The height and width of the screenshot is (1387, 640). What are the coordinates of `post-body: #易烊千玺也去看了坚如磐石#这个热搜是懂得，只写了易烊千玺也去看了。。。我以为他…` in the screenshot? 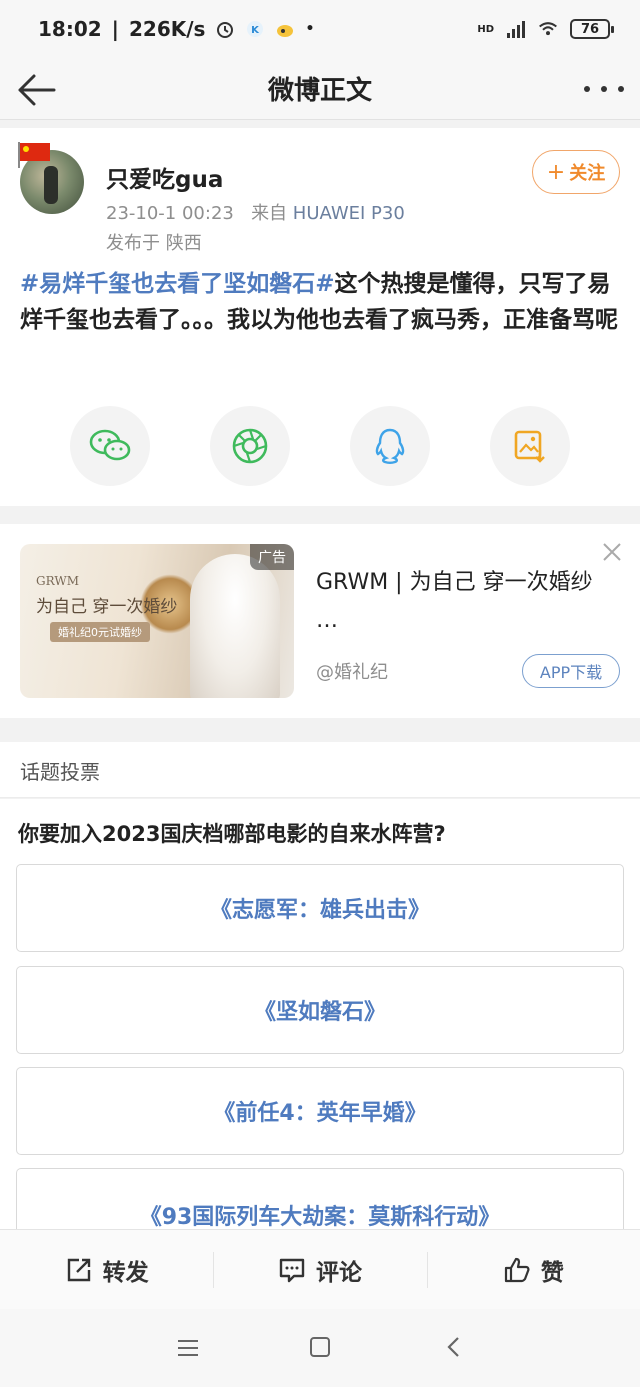 It's located at (320, 302).